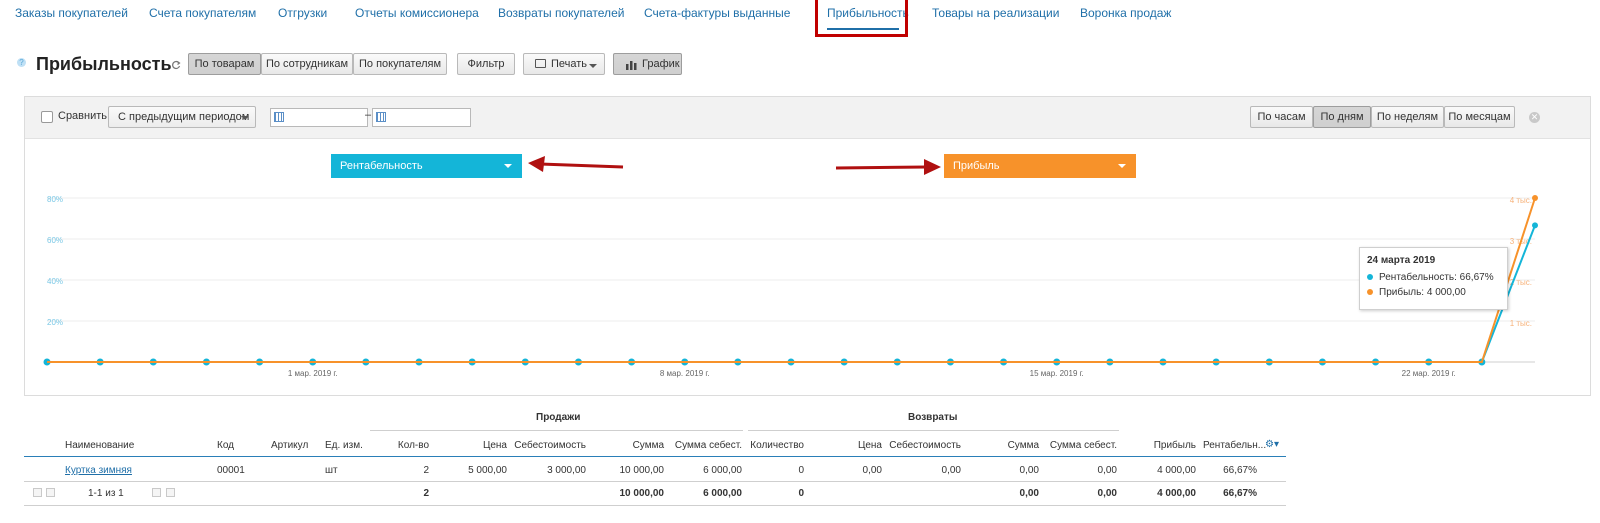 This screenshot has height=523, width=1600. I want to click on print-button: Печать, so click(564, 64).